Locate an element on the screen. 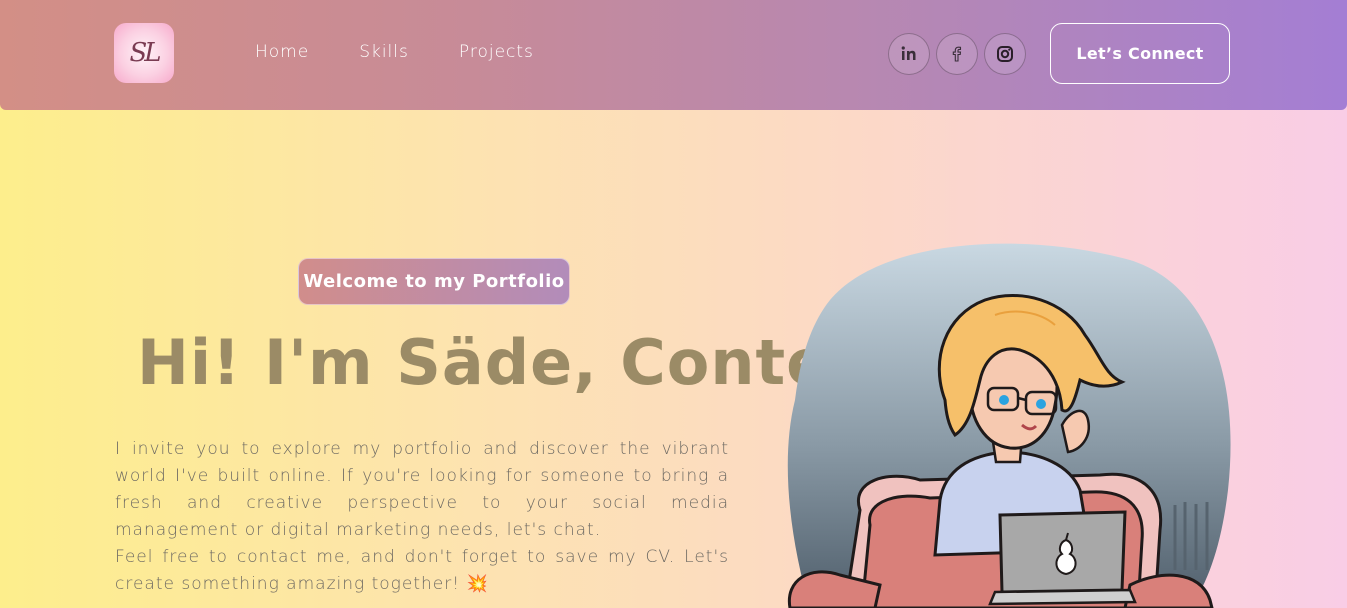  logo: SL is located at coordinates (144, 53).